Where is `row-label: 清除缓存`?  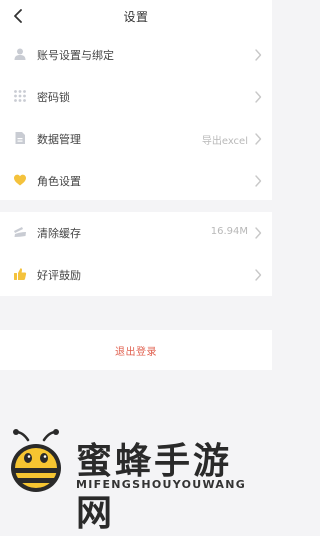
row-label: 清除缓存 is located at coordinates (59, 233).